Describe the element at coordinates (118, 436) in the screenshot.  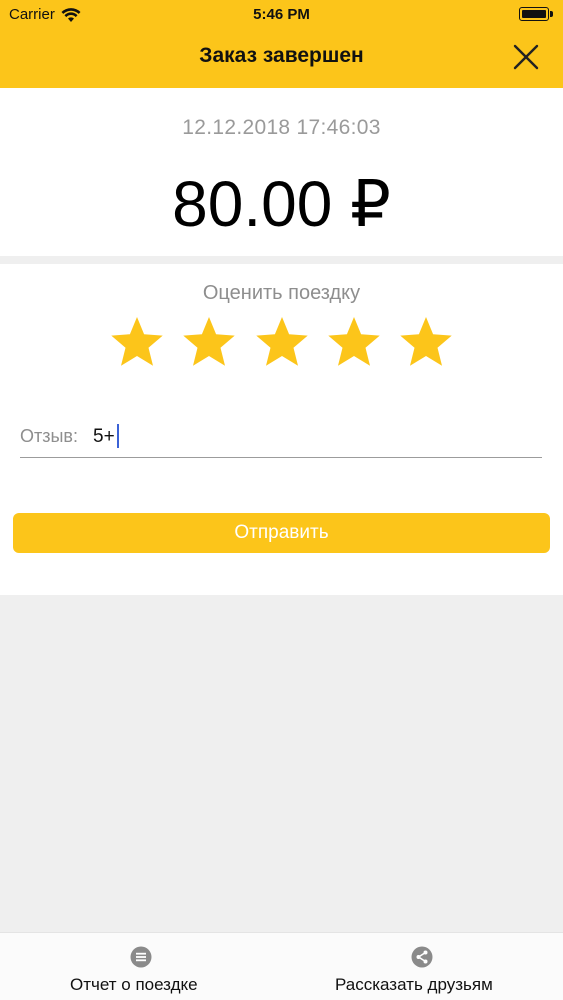
I see `text-caret` at that location.